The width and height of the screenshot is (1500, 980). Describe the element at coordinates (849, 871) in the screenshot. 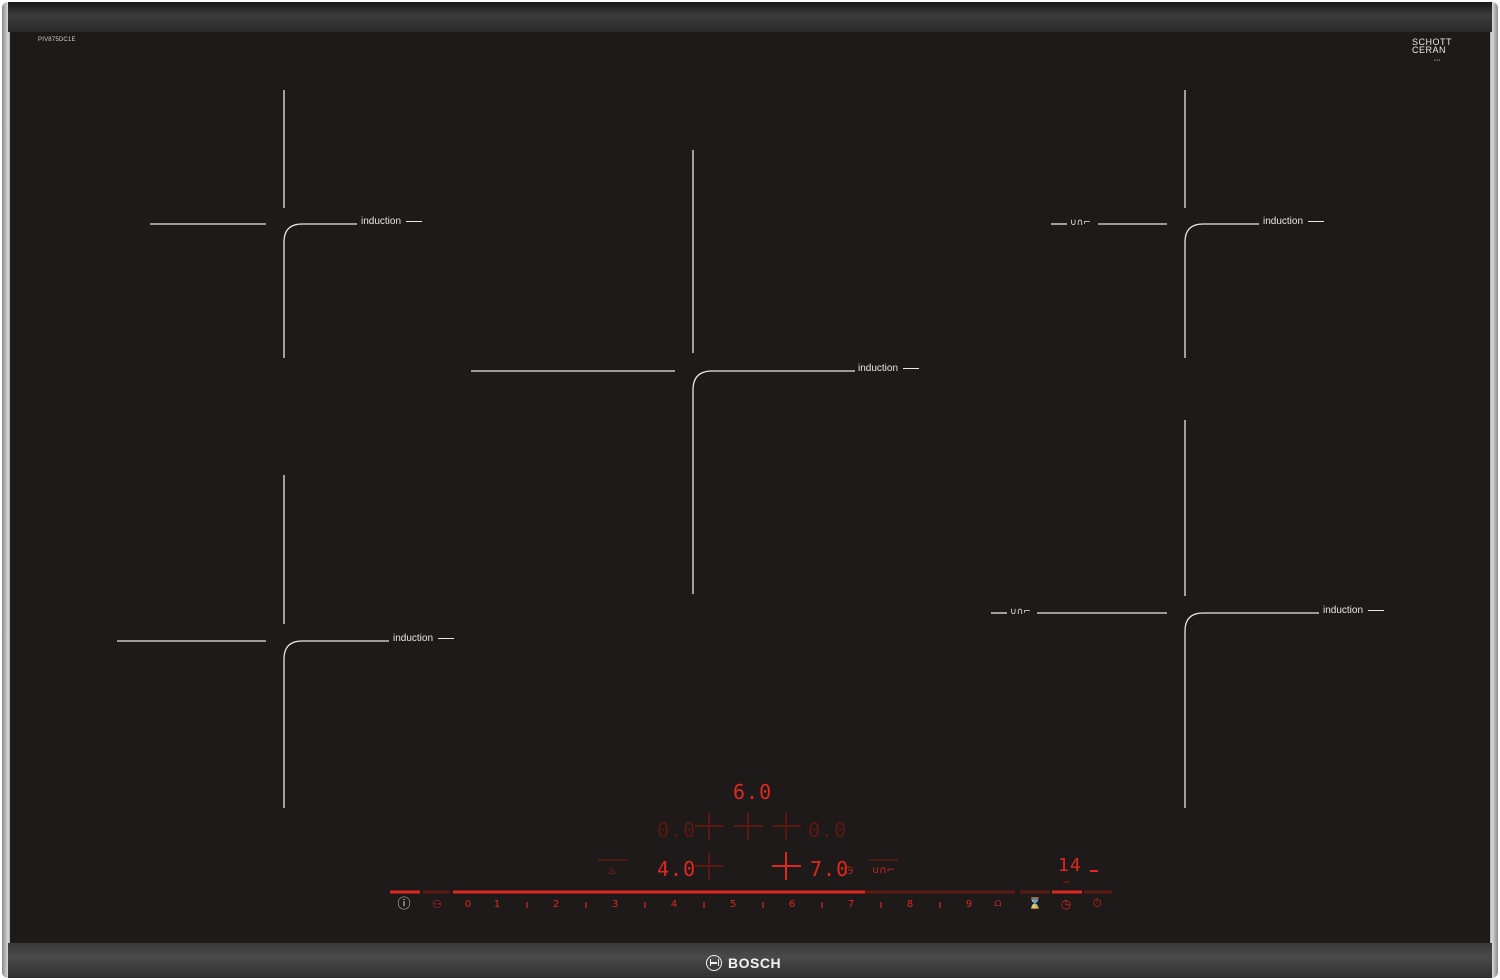

I see `zone-timer-icon: ◷` at that location.